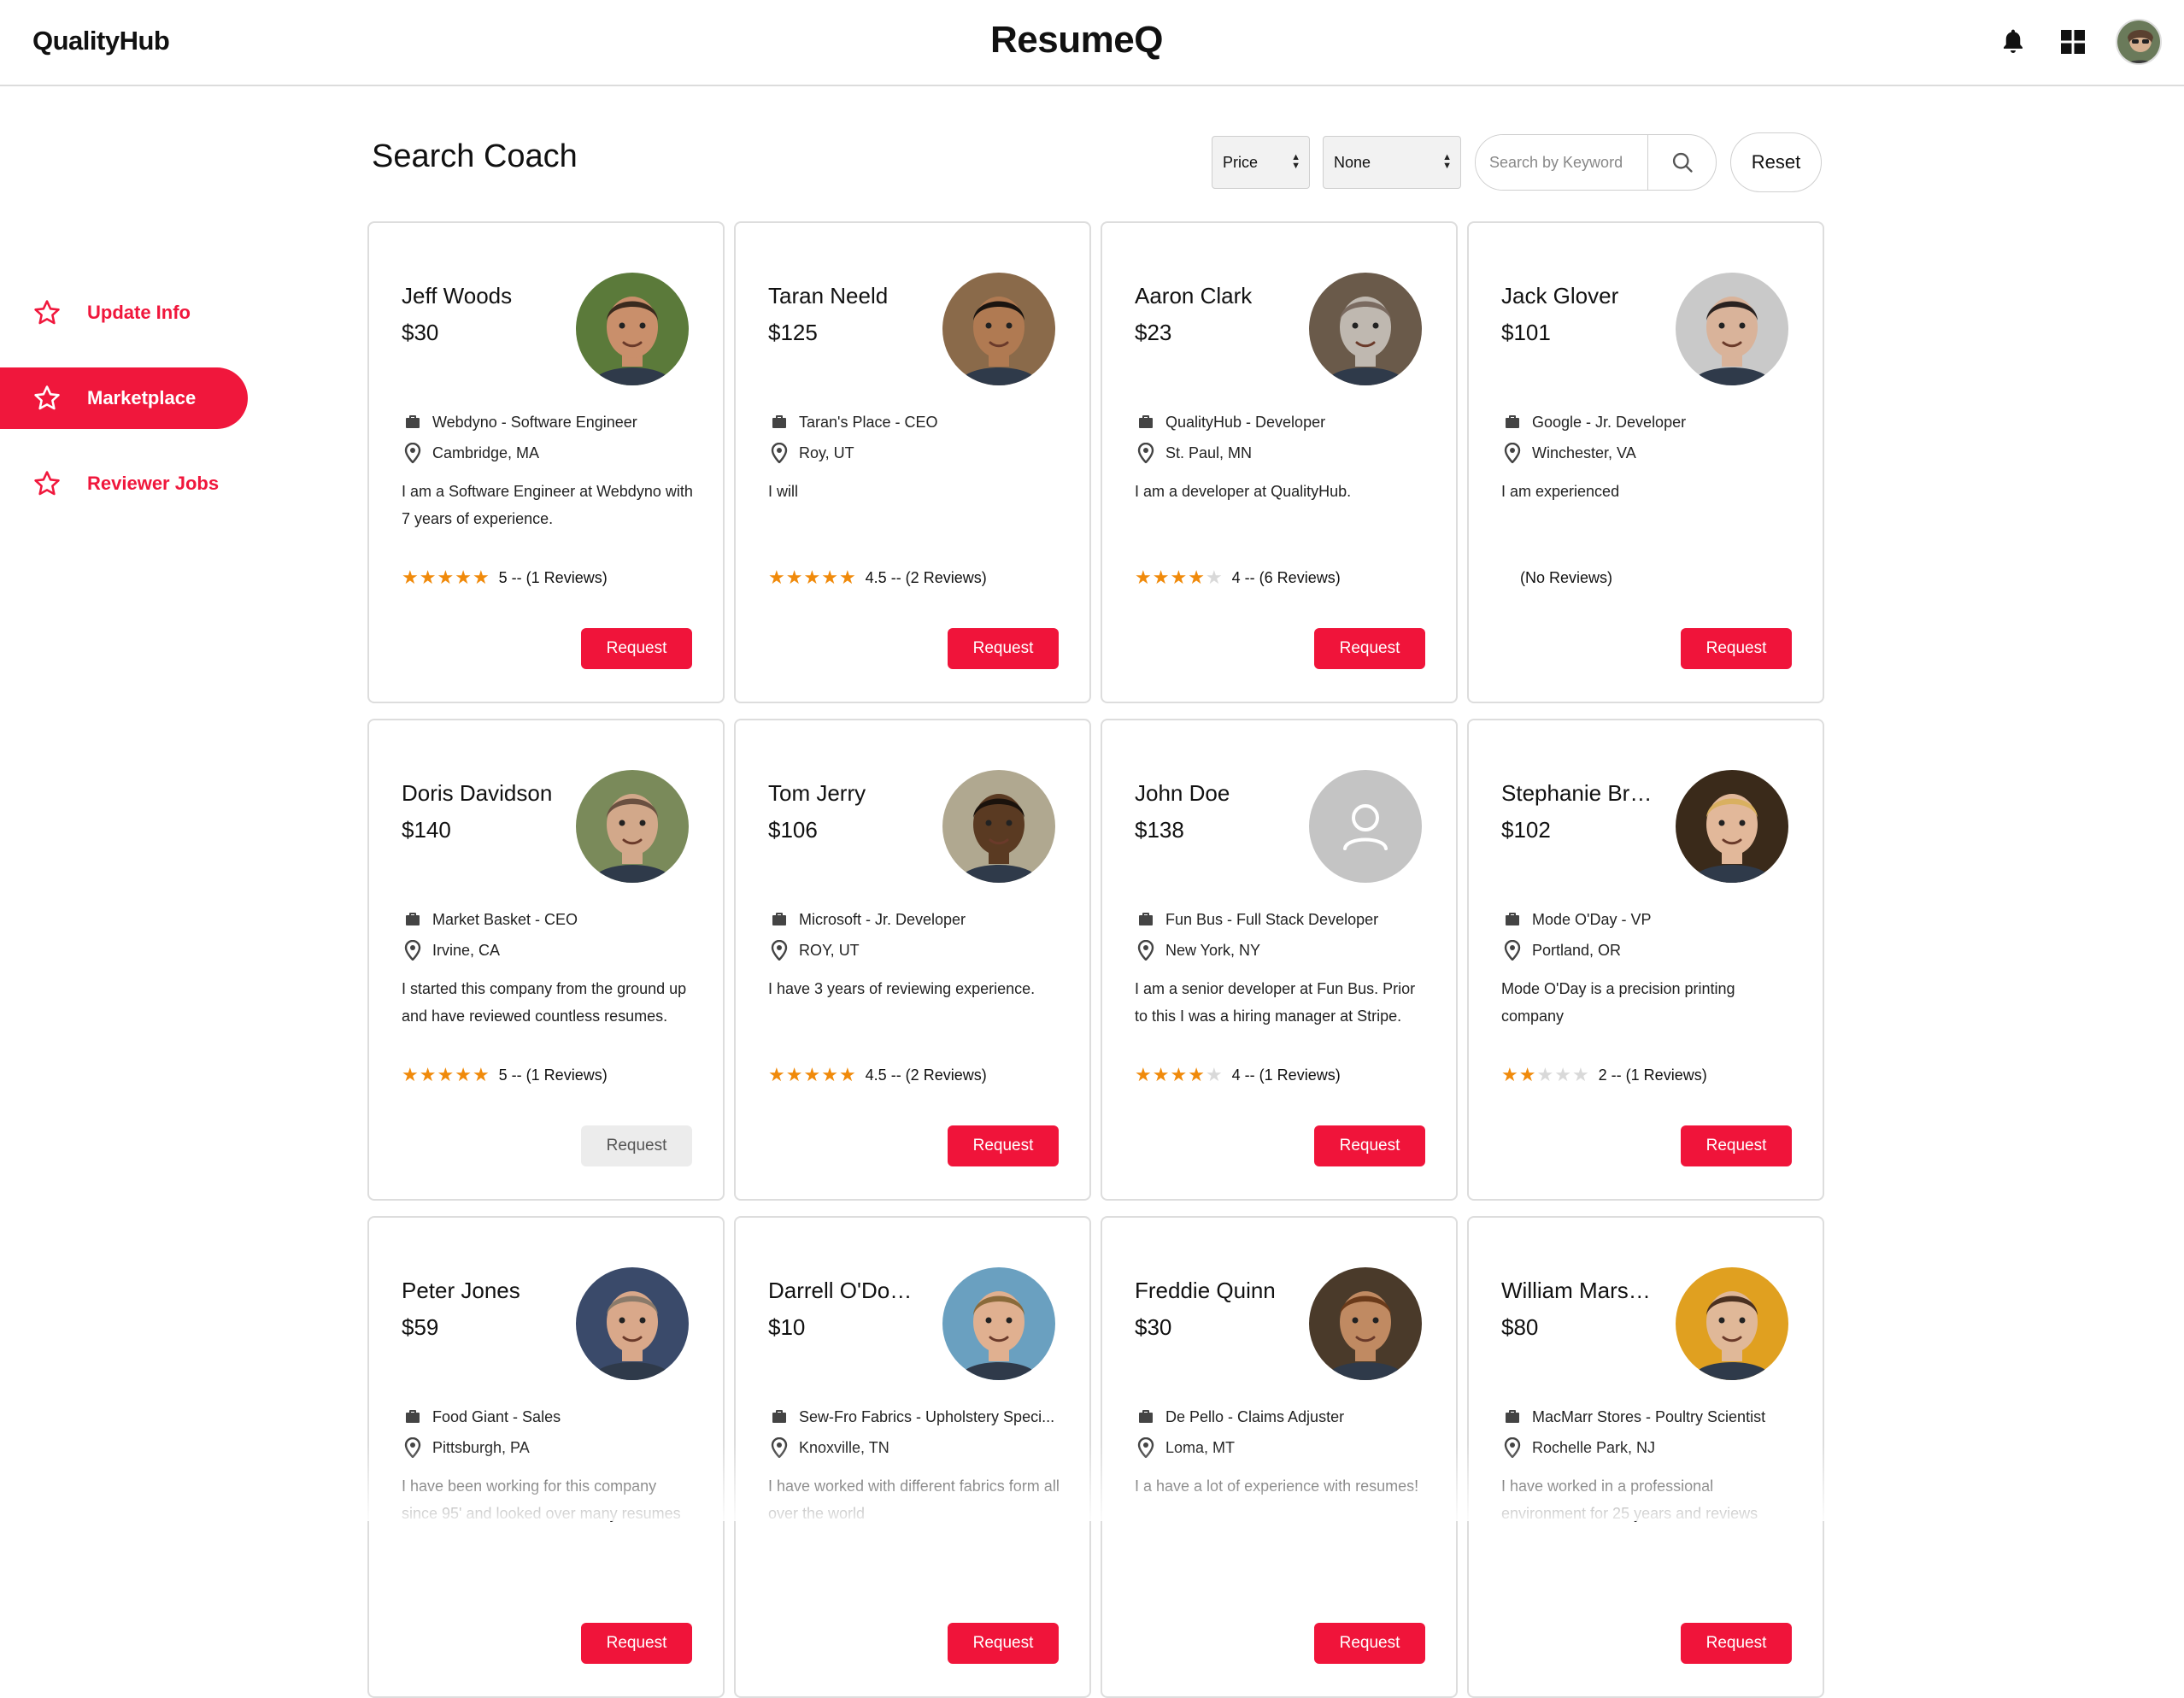  I want to click on coach-location-text: Pittsburgh, PA, so click(481, 1447).